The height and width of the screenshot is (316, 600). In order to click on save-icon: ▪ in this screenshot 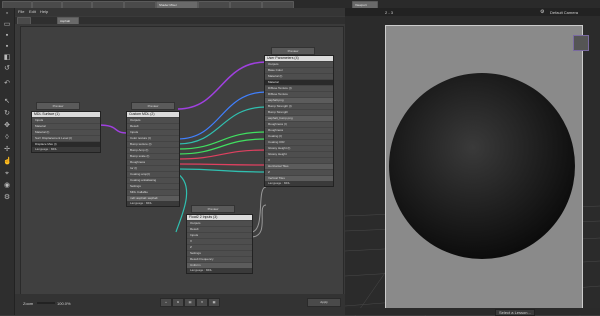, I will do `click(7, 47)`.